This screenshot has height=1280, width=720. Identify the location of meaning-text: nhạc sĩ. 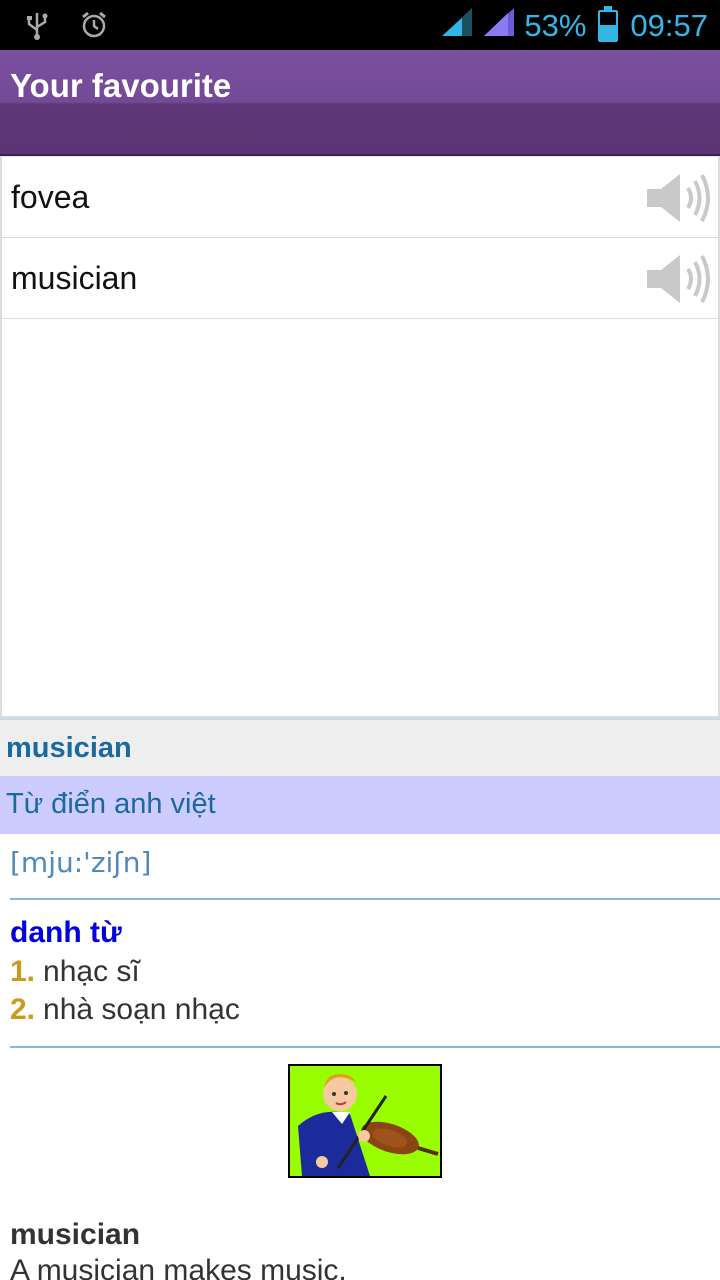
(91, 971).